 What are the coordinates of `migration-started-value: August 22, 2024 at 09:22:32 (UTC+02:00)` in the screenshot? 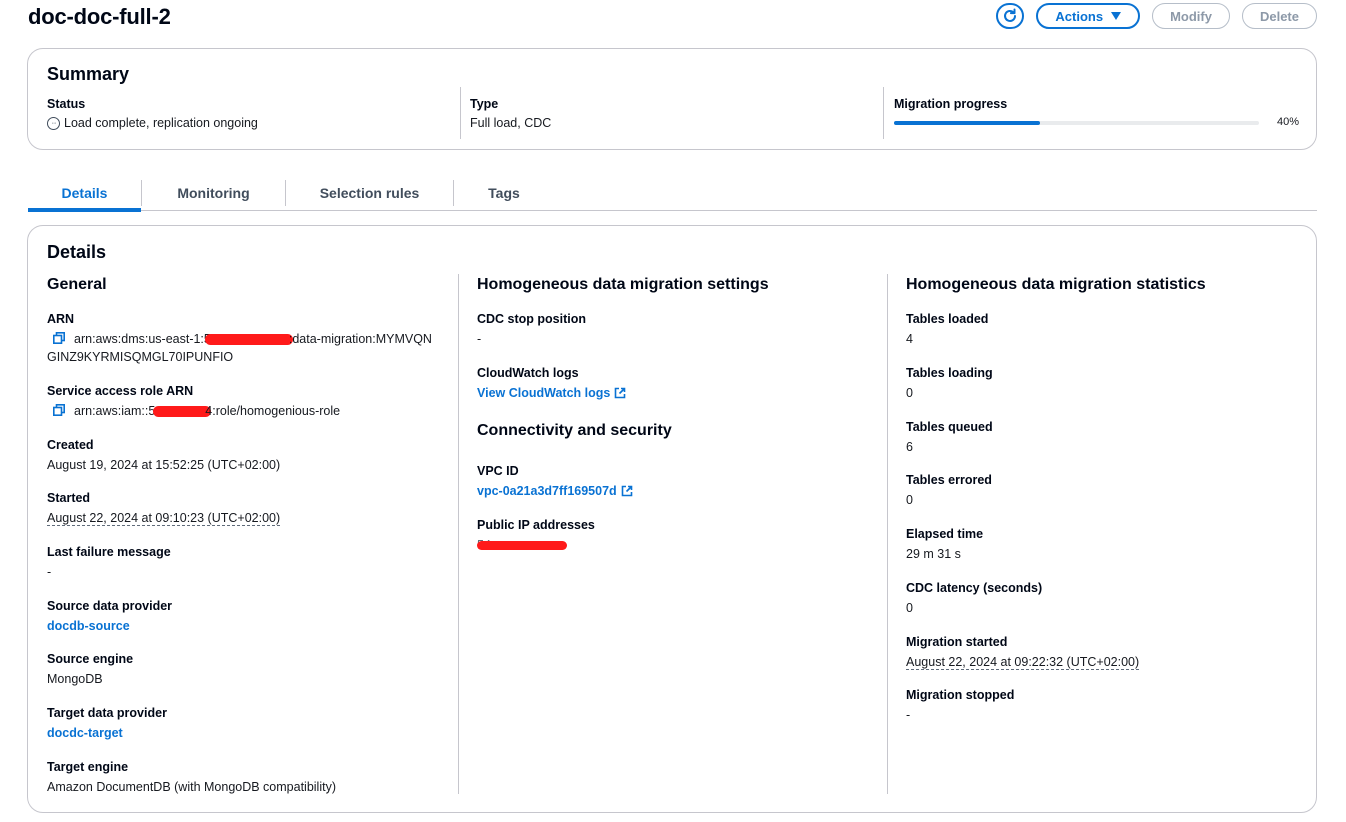 It's located at (1023, 662).